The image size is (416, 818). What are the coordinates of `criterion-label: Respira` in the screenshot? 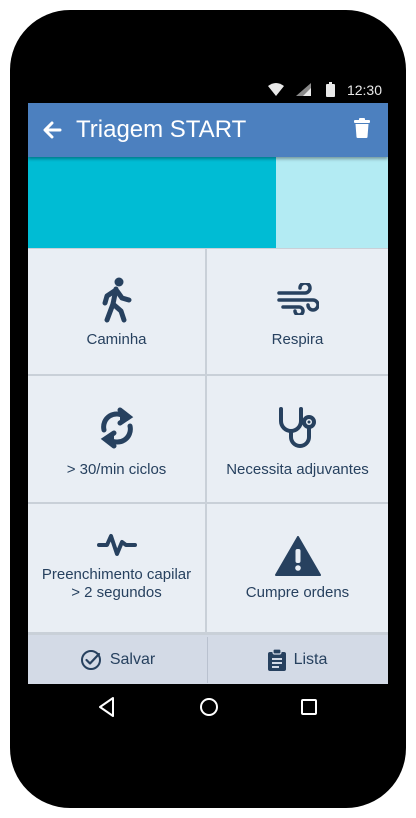 It's located at (297, 339).